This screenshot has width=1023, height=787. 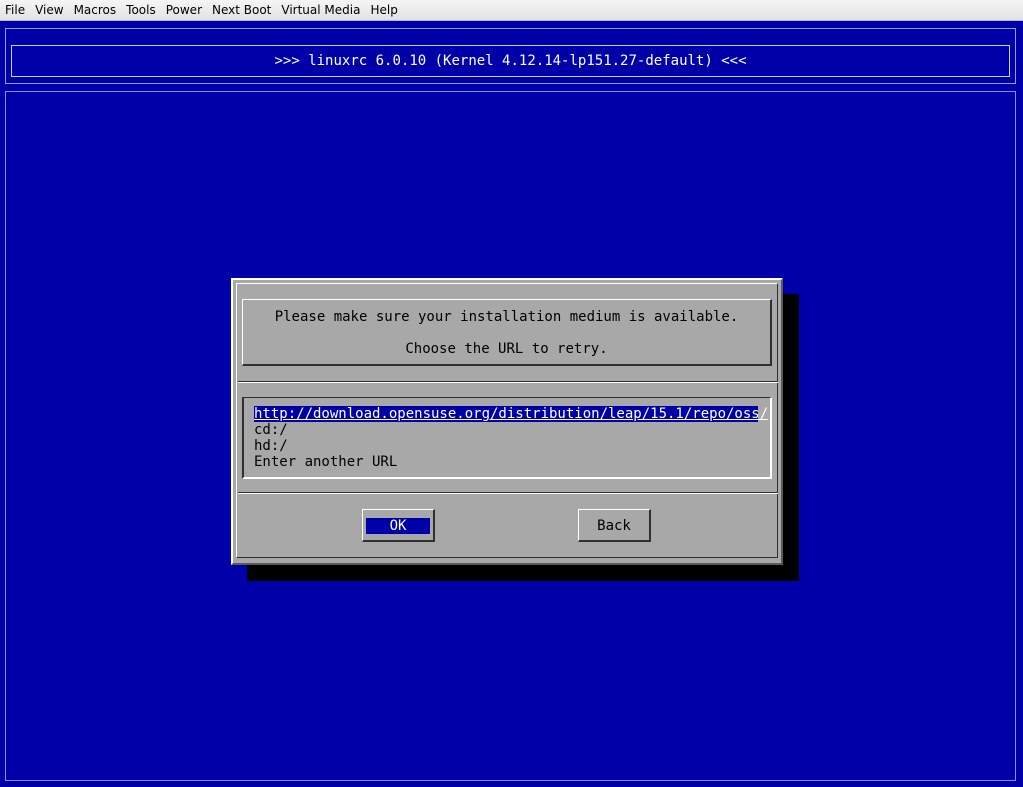 What do you see at coordinates (271, 430) in the screenshot?
I see `url-option-cd: cd:/` at bounding box center [271, 430].